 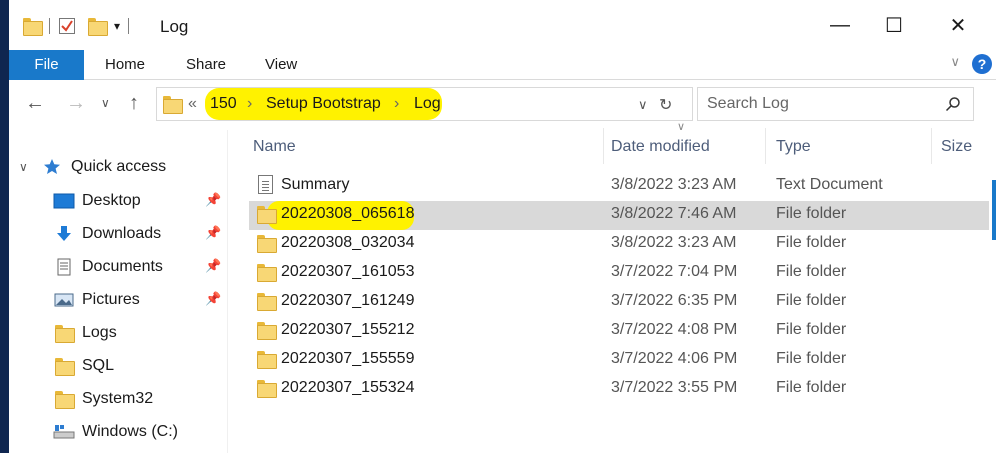 What do you see at coordinates (348, 387) in the screenshot?
I see `file-name: 20220307_155324` at bounding box center [348, 387].